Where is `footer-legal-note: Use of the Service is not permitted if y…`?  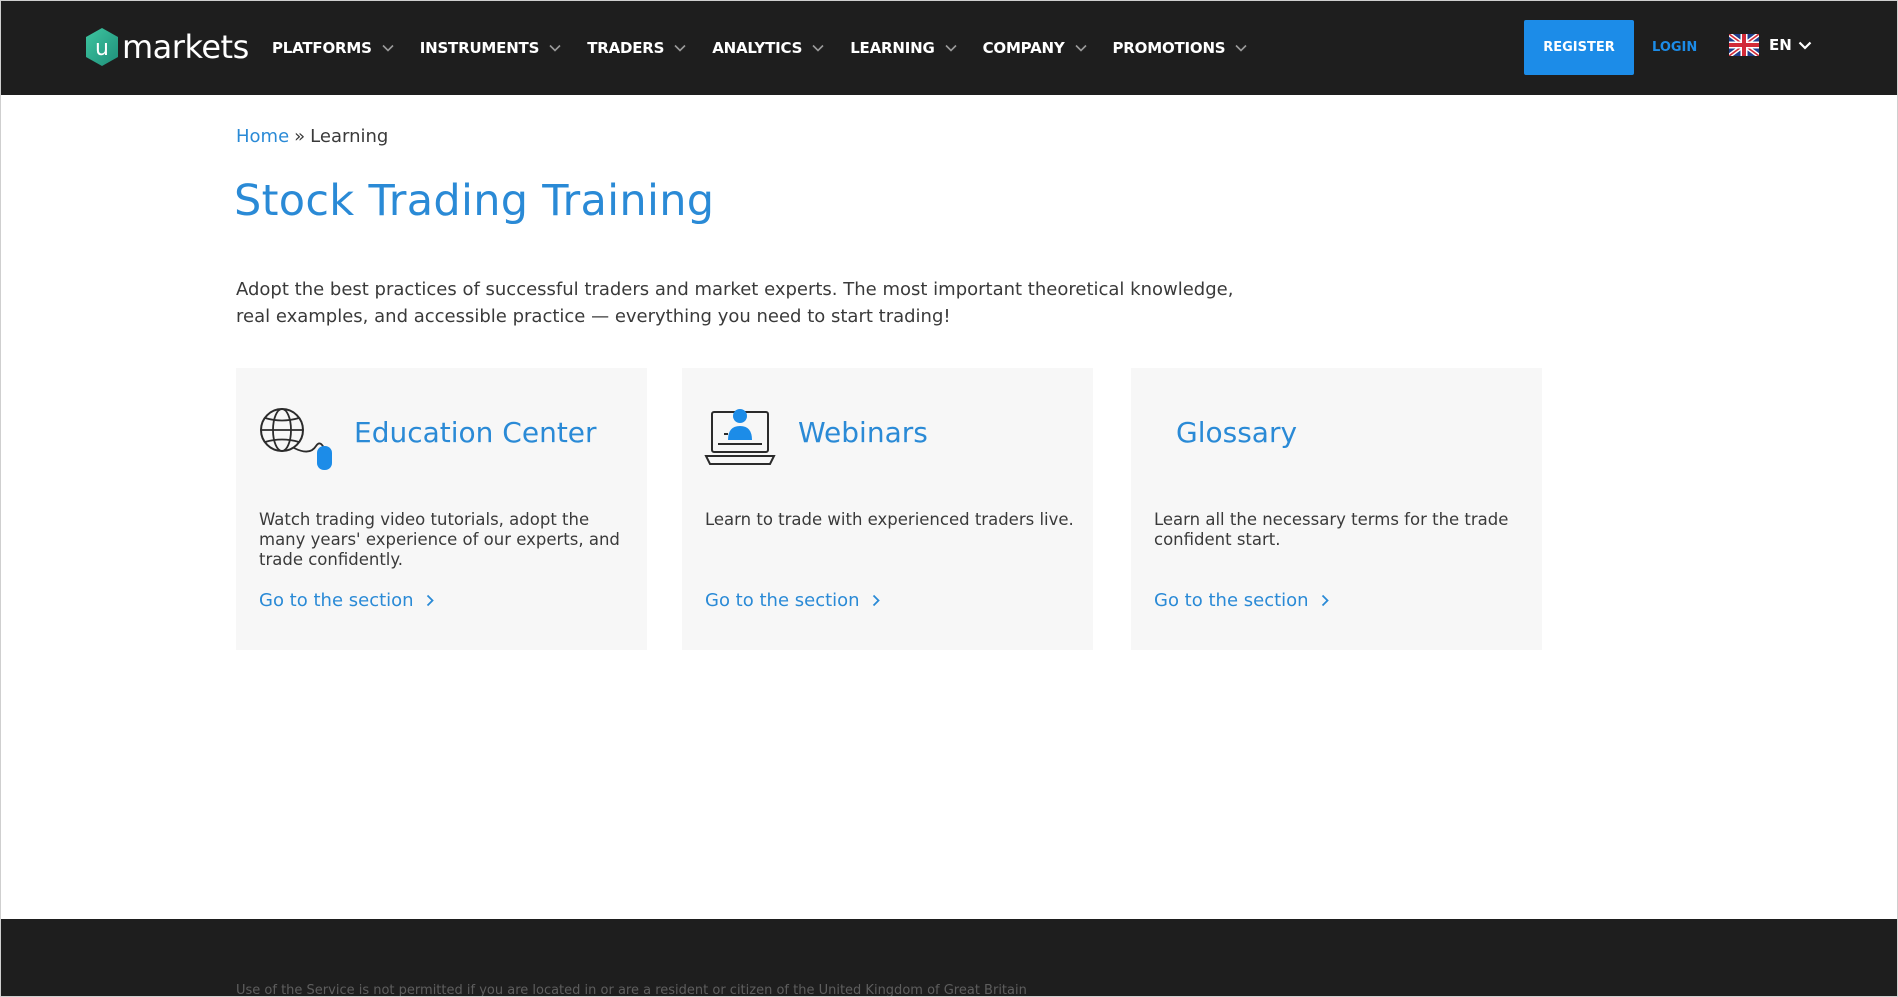 footer-legal-note: Use of the Service is not permitted if y… is located at coordinates (631, 990).